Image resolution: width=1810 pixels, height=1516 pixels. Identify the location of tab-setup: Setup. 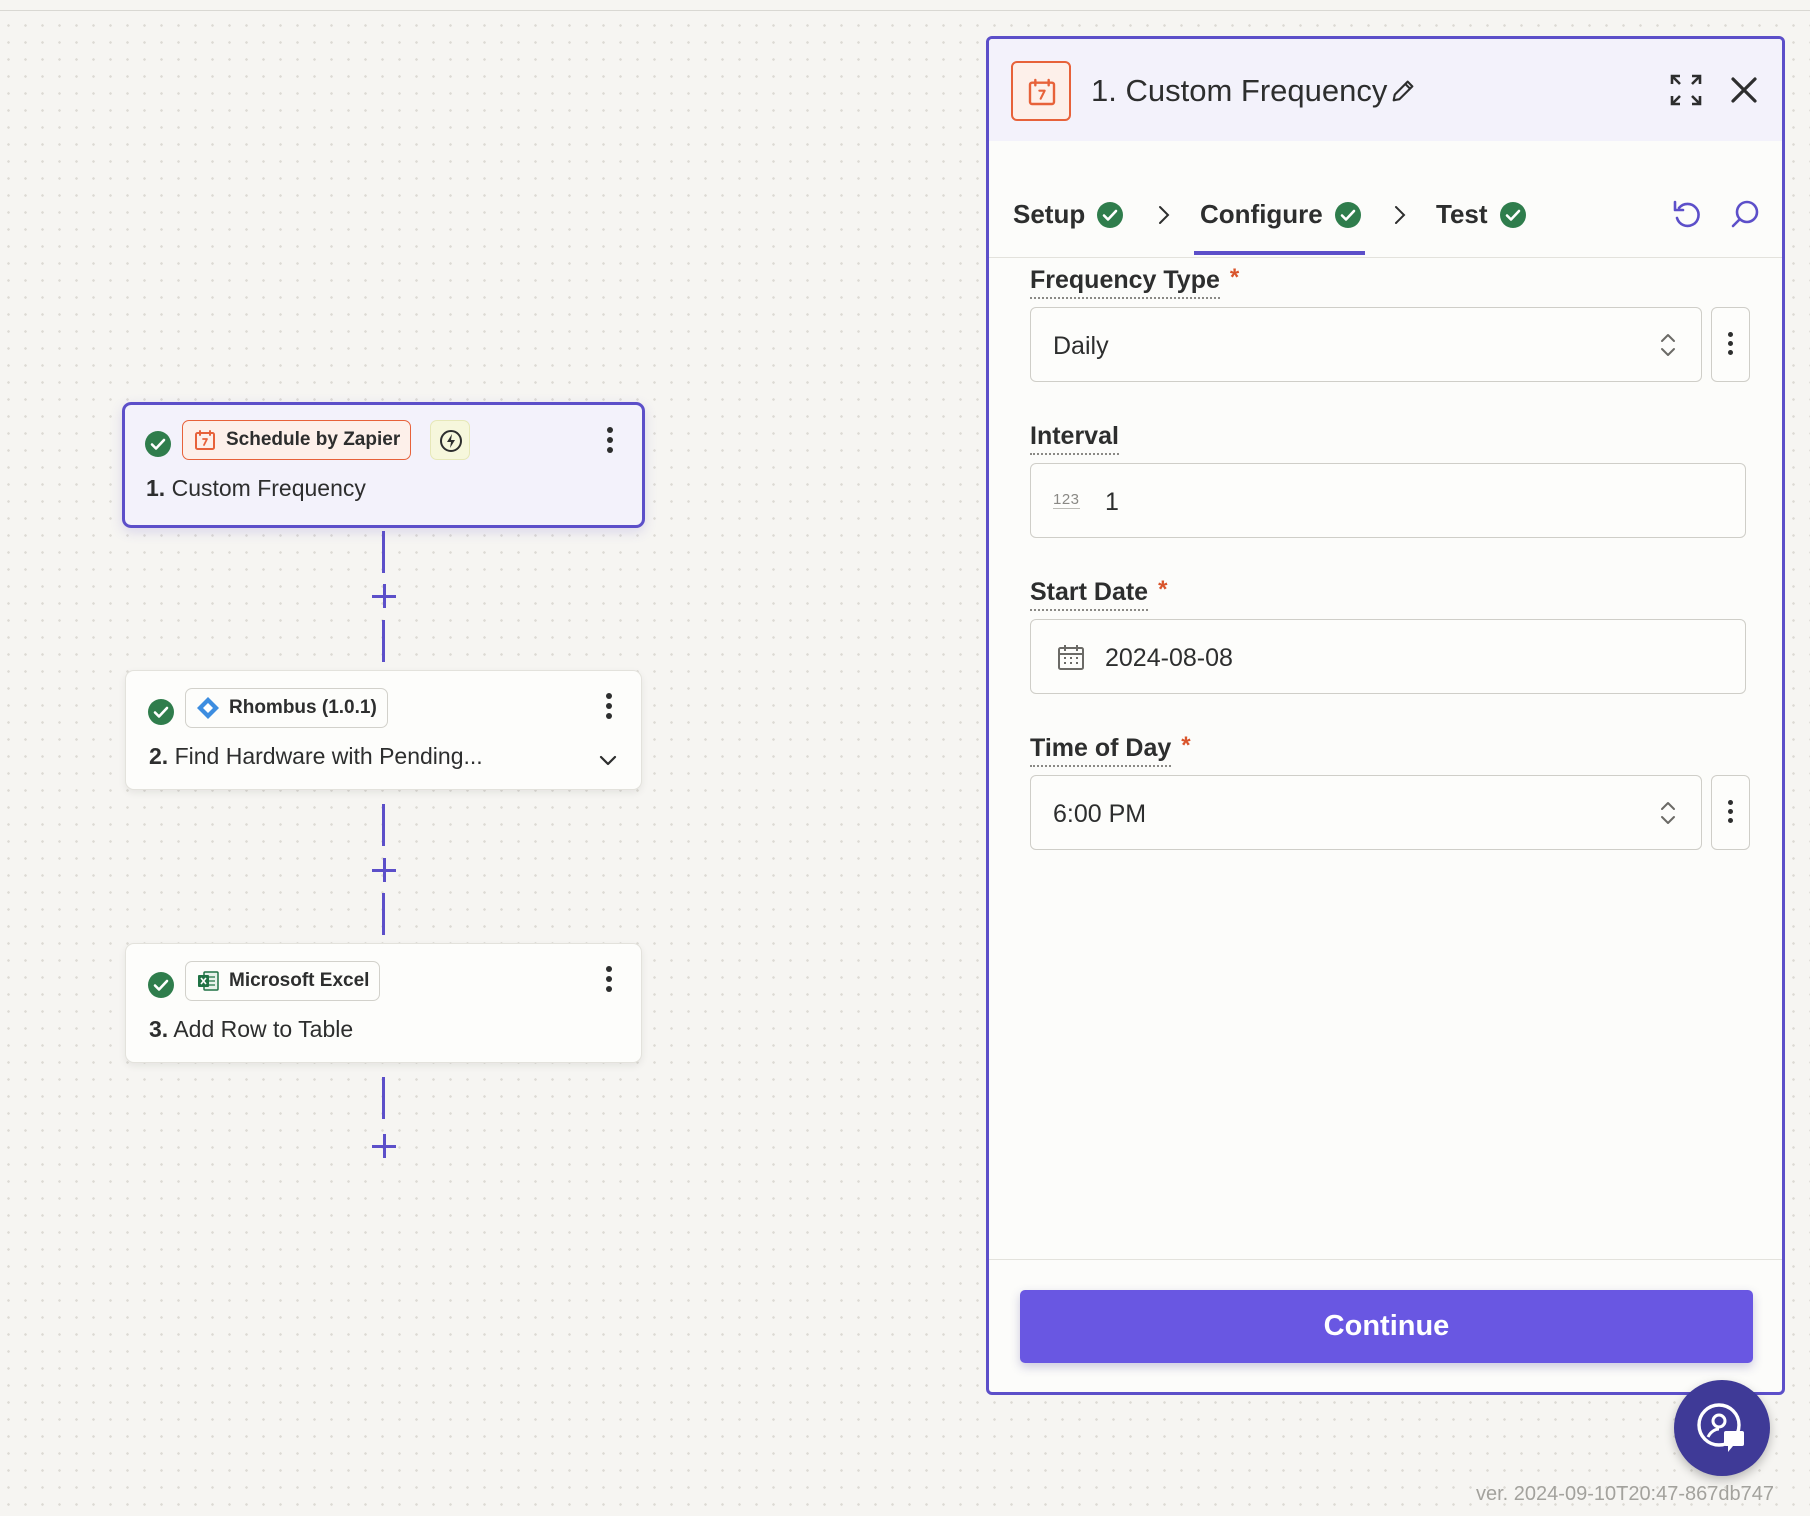
(1068, 214).